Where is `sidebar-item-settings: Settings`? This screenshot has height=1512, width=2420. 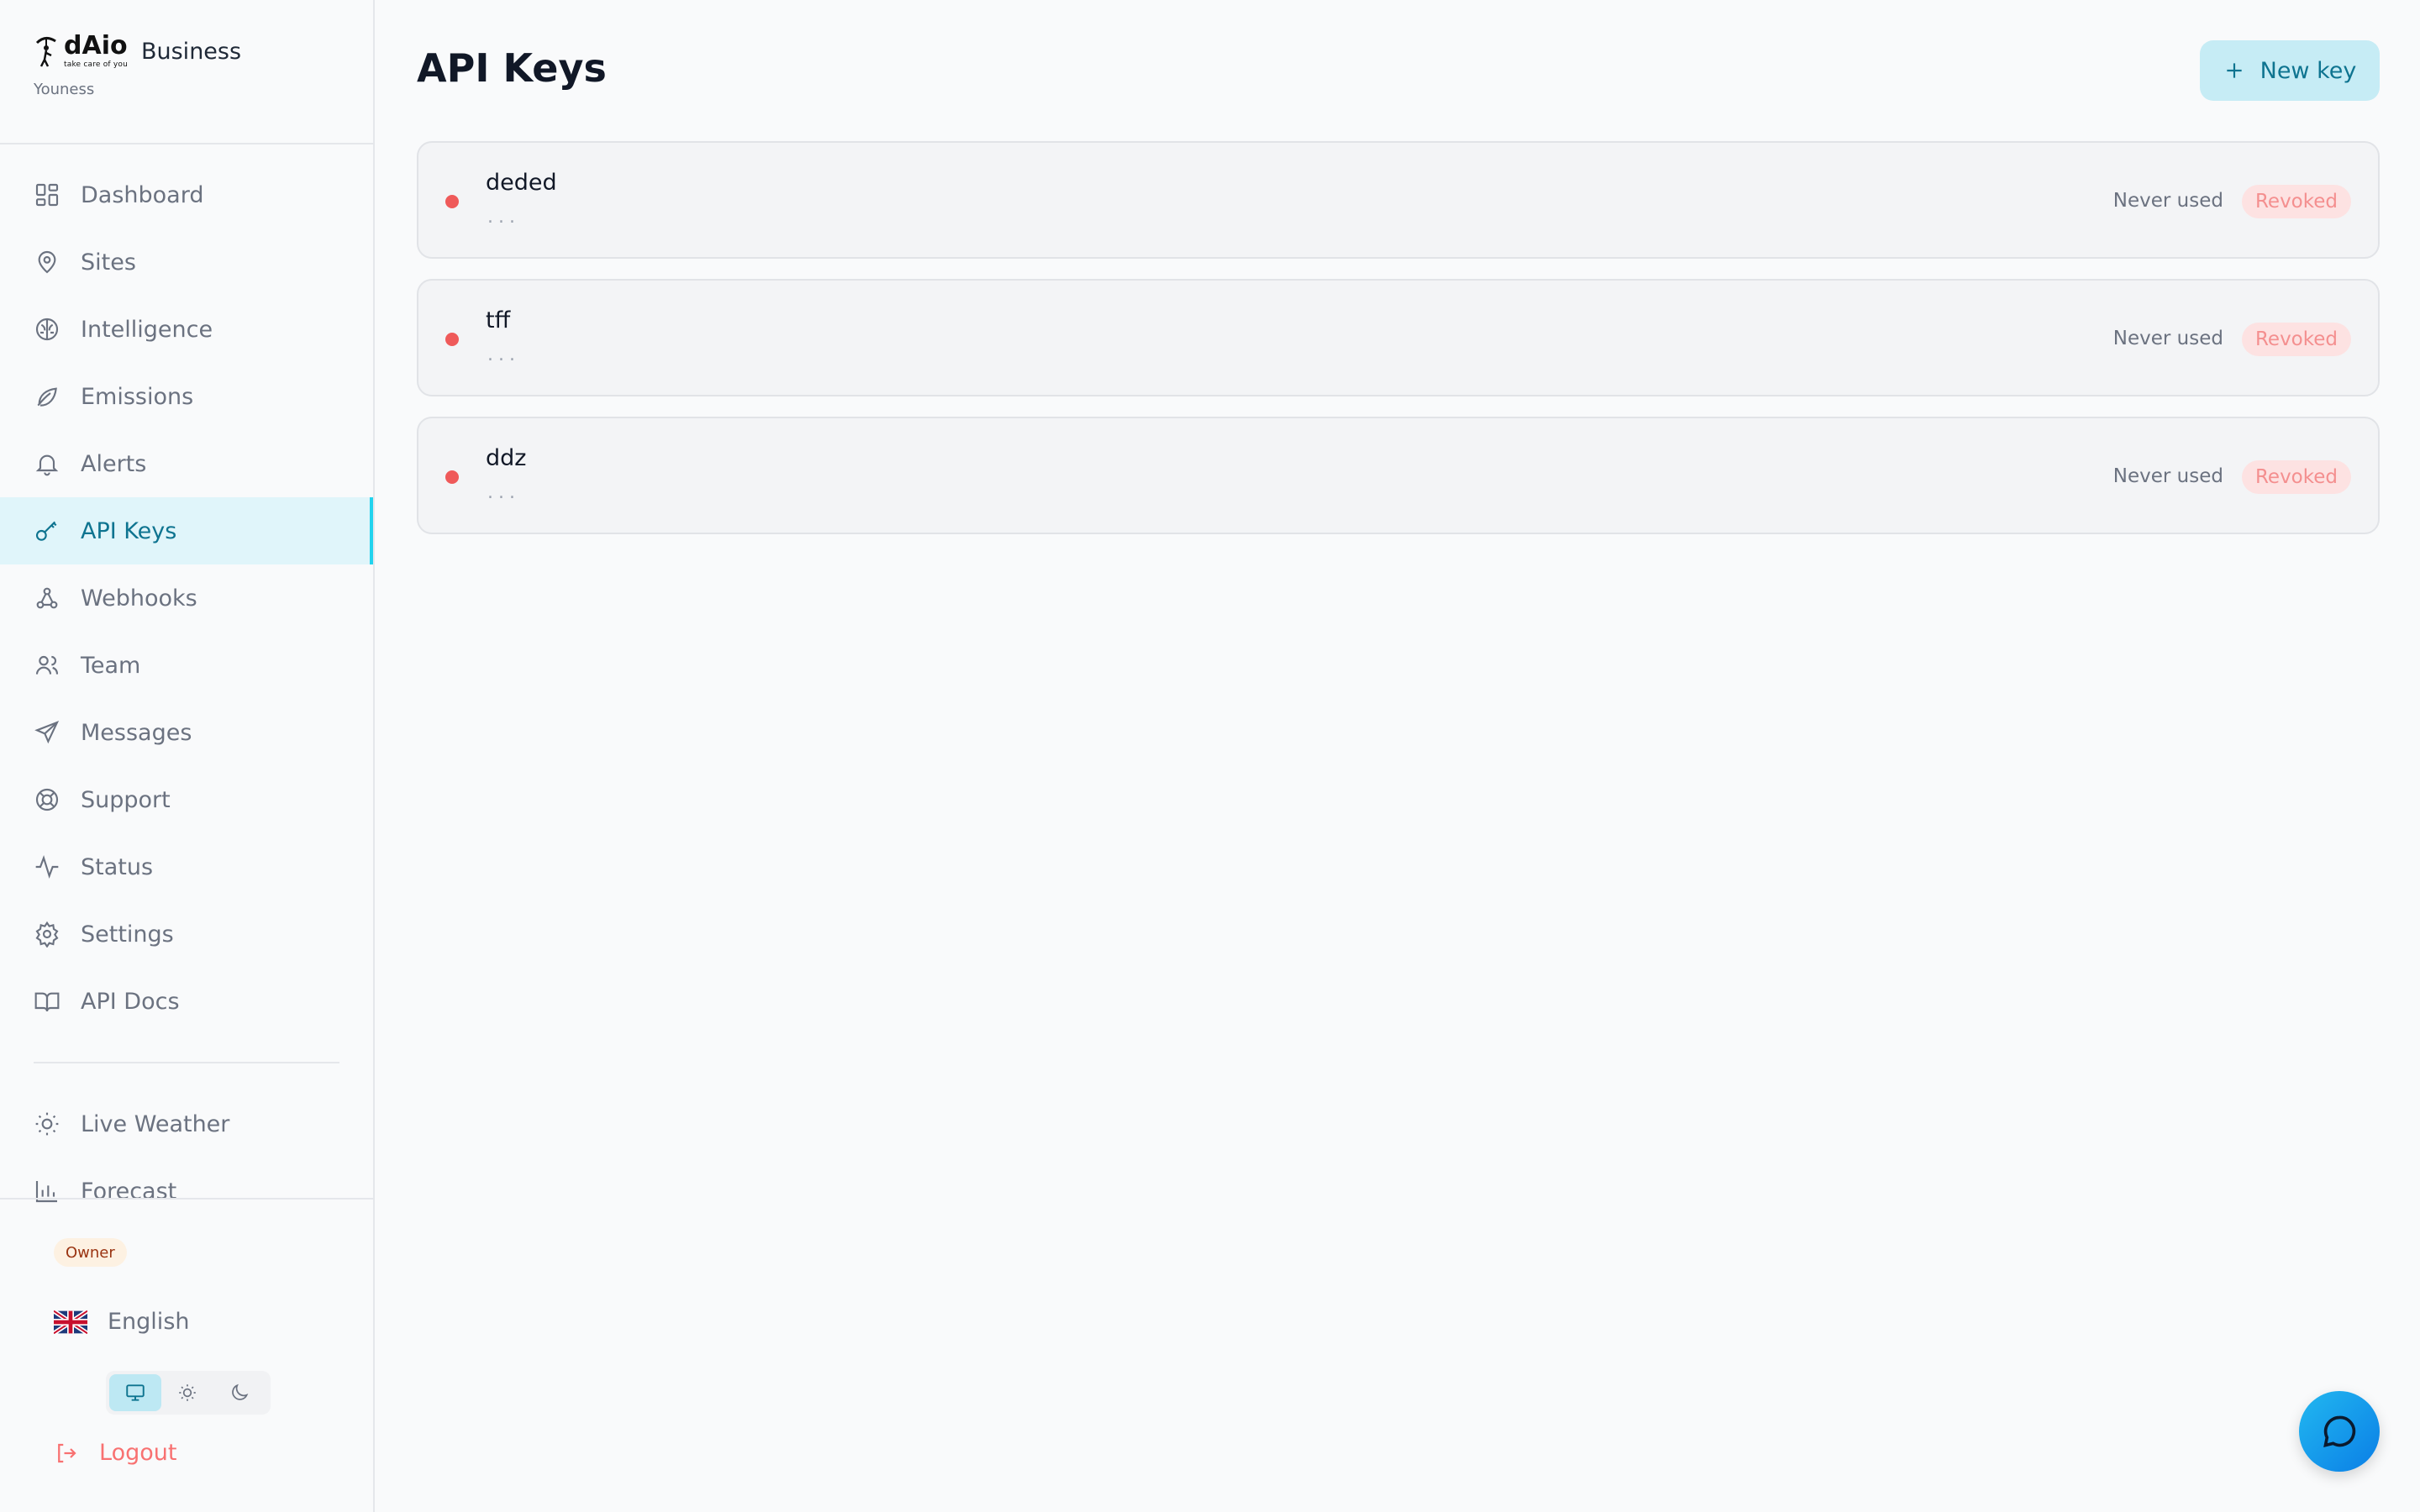
sidebar-item-settings: Settings is located at coordinates (187, 934).